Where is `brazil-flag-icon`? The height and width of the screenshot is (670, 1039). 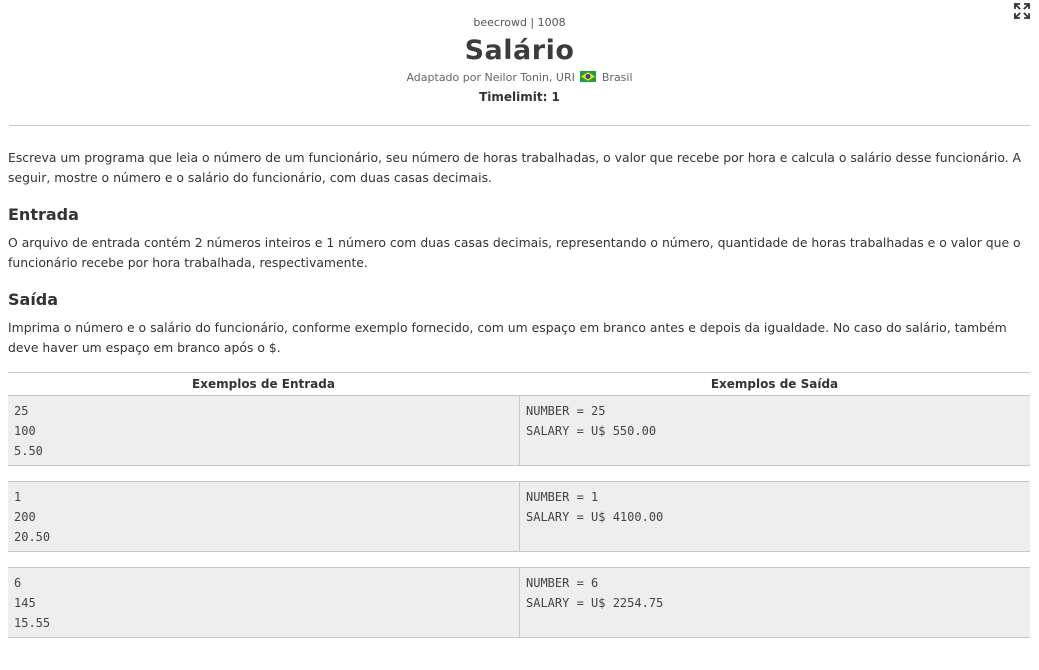
brazil-flag-icon is located at coordinates (588, 76).